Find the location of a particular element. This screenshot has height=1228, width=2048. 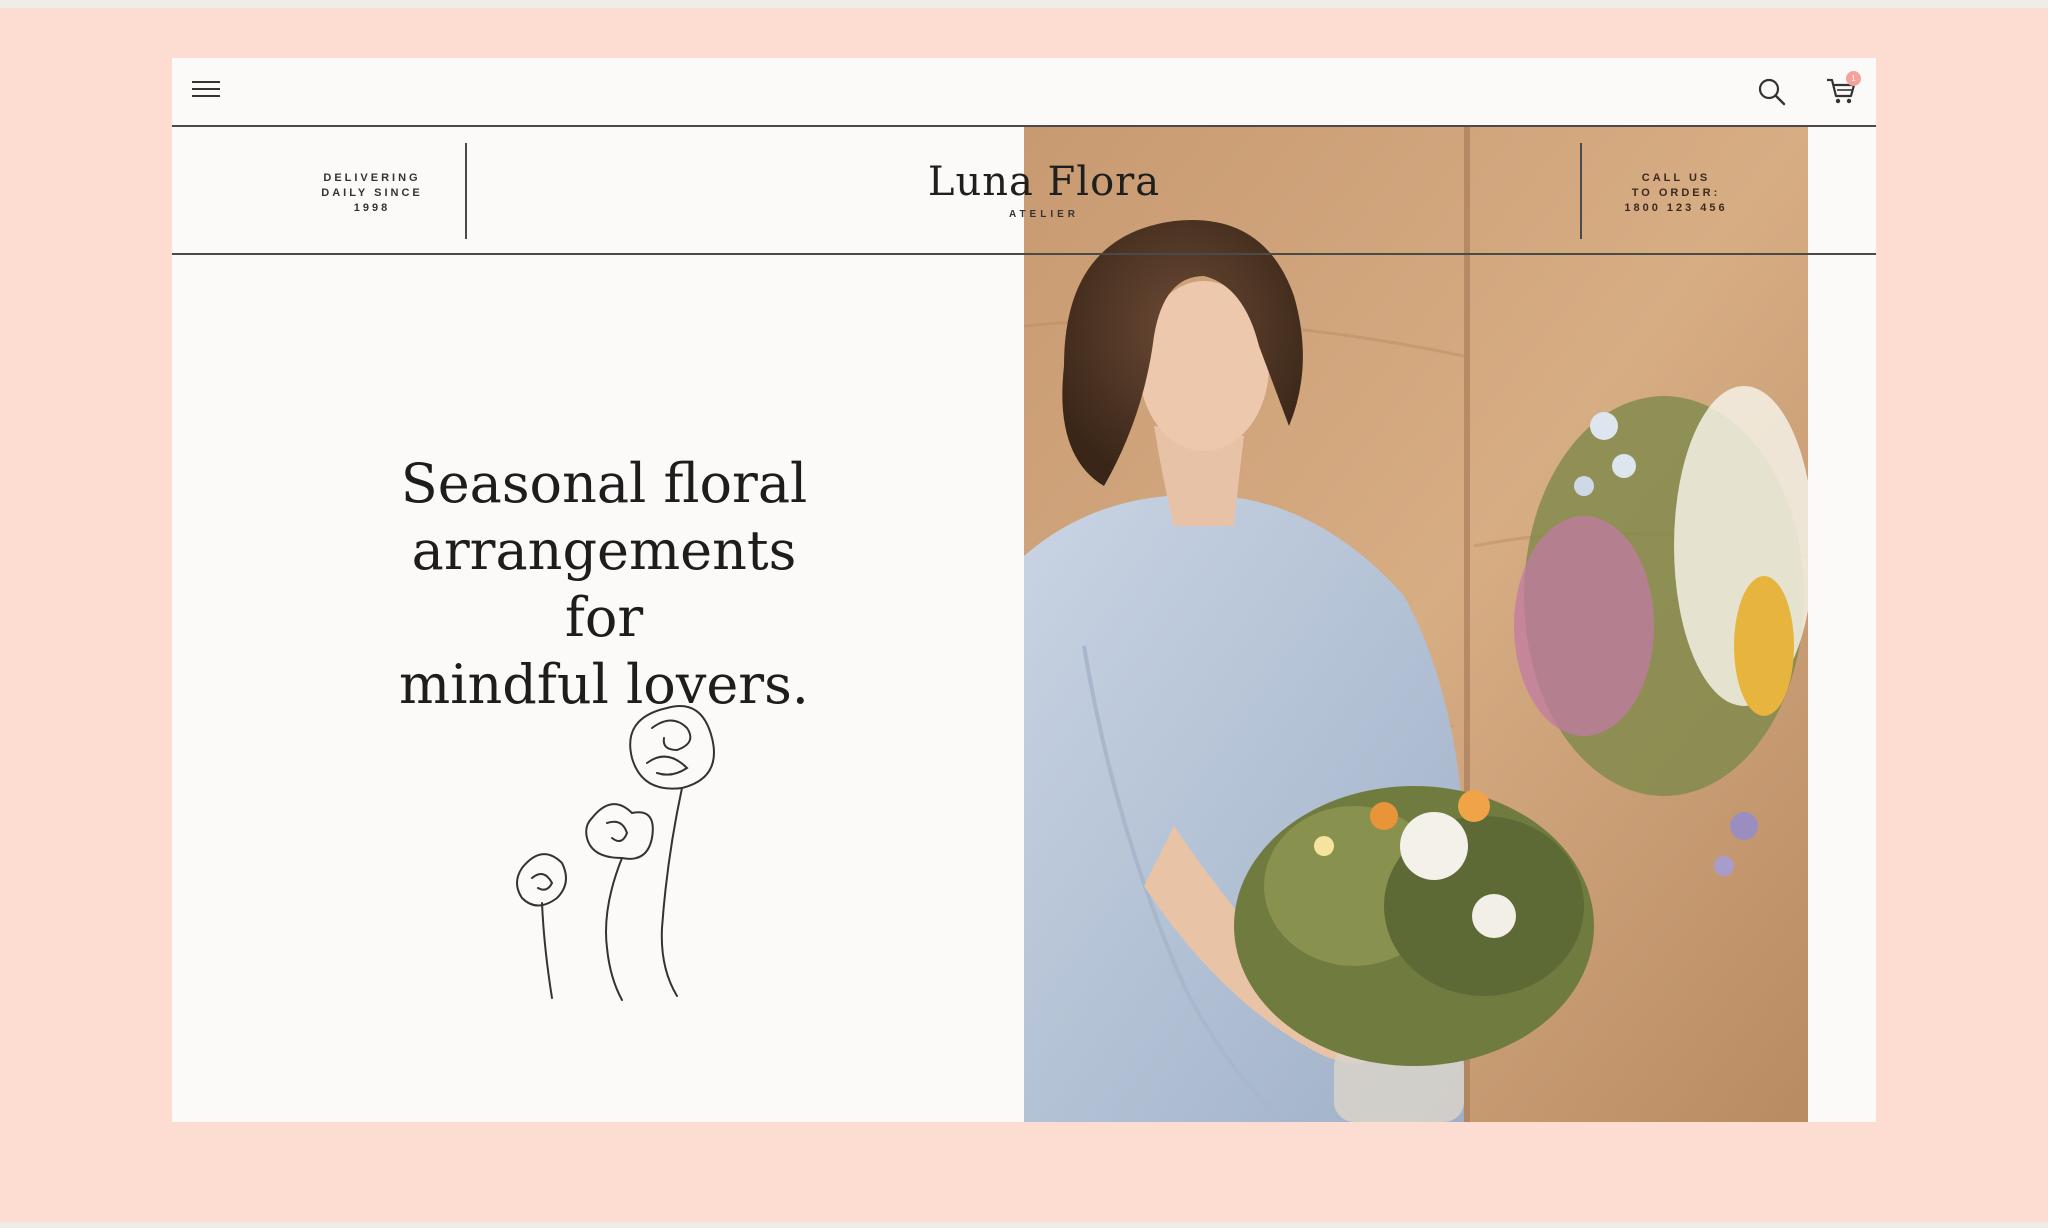

top-nav-bar: 1 is located at coordinates (1024, 92).